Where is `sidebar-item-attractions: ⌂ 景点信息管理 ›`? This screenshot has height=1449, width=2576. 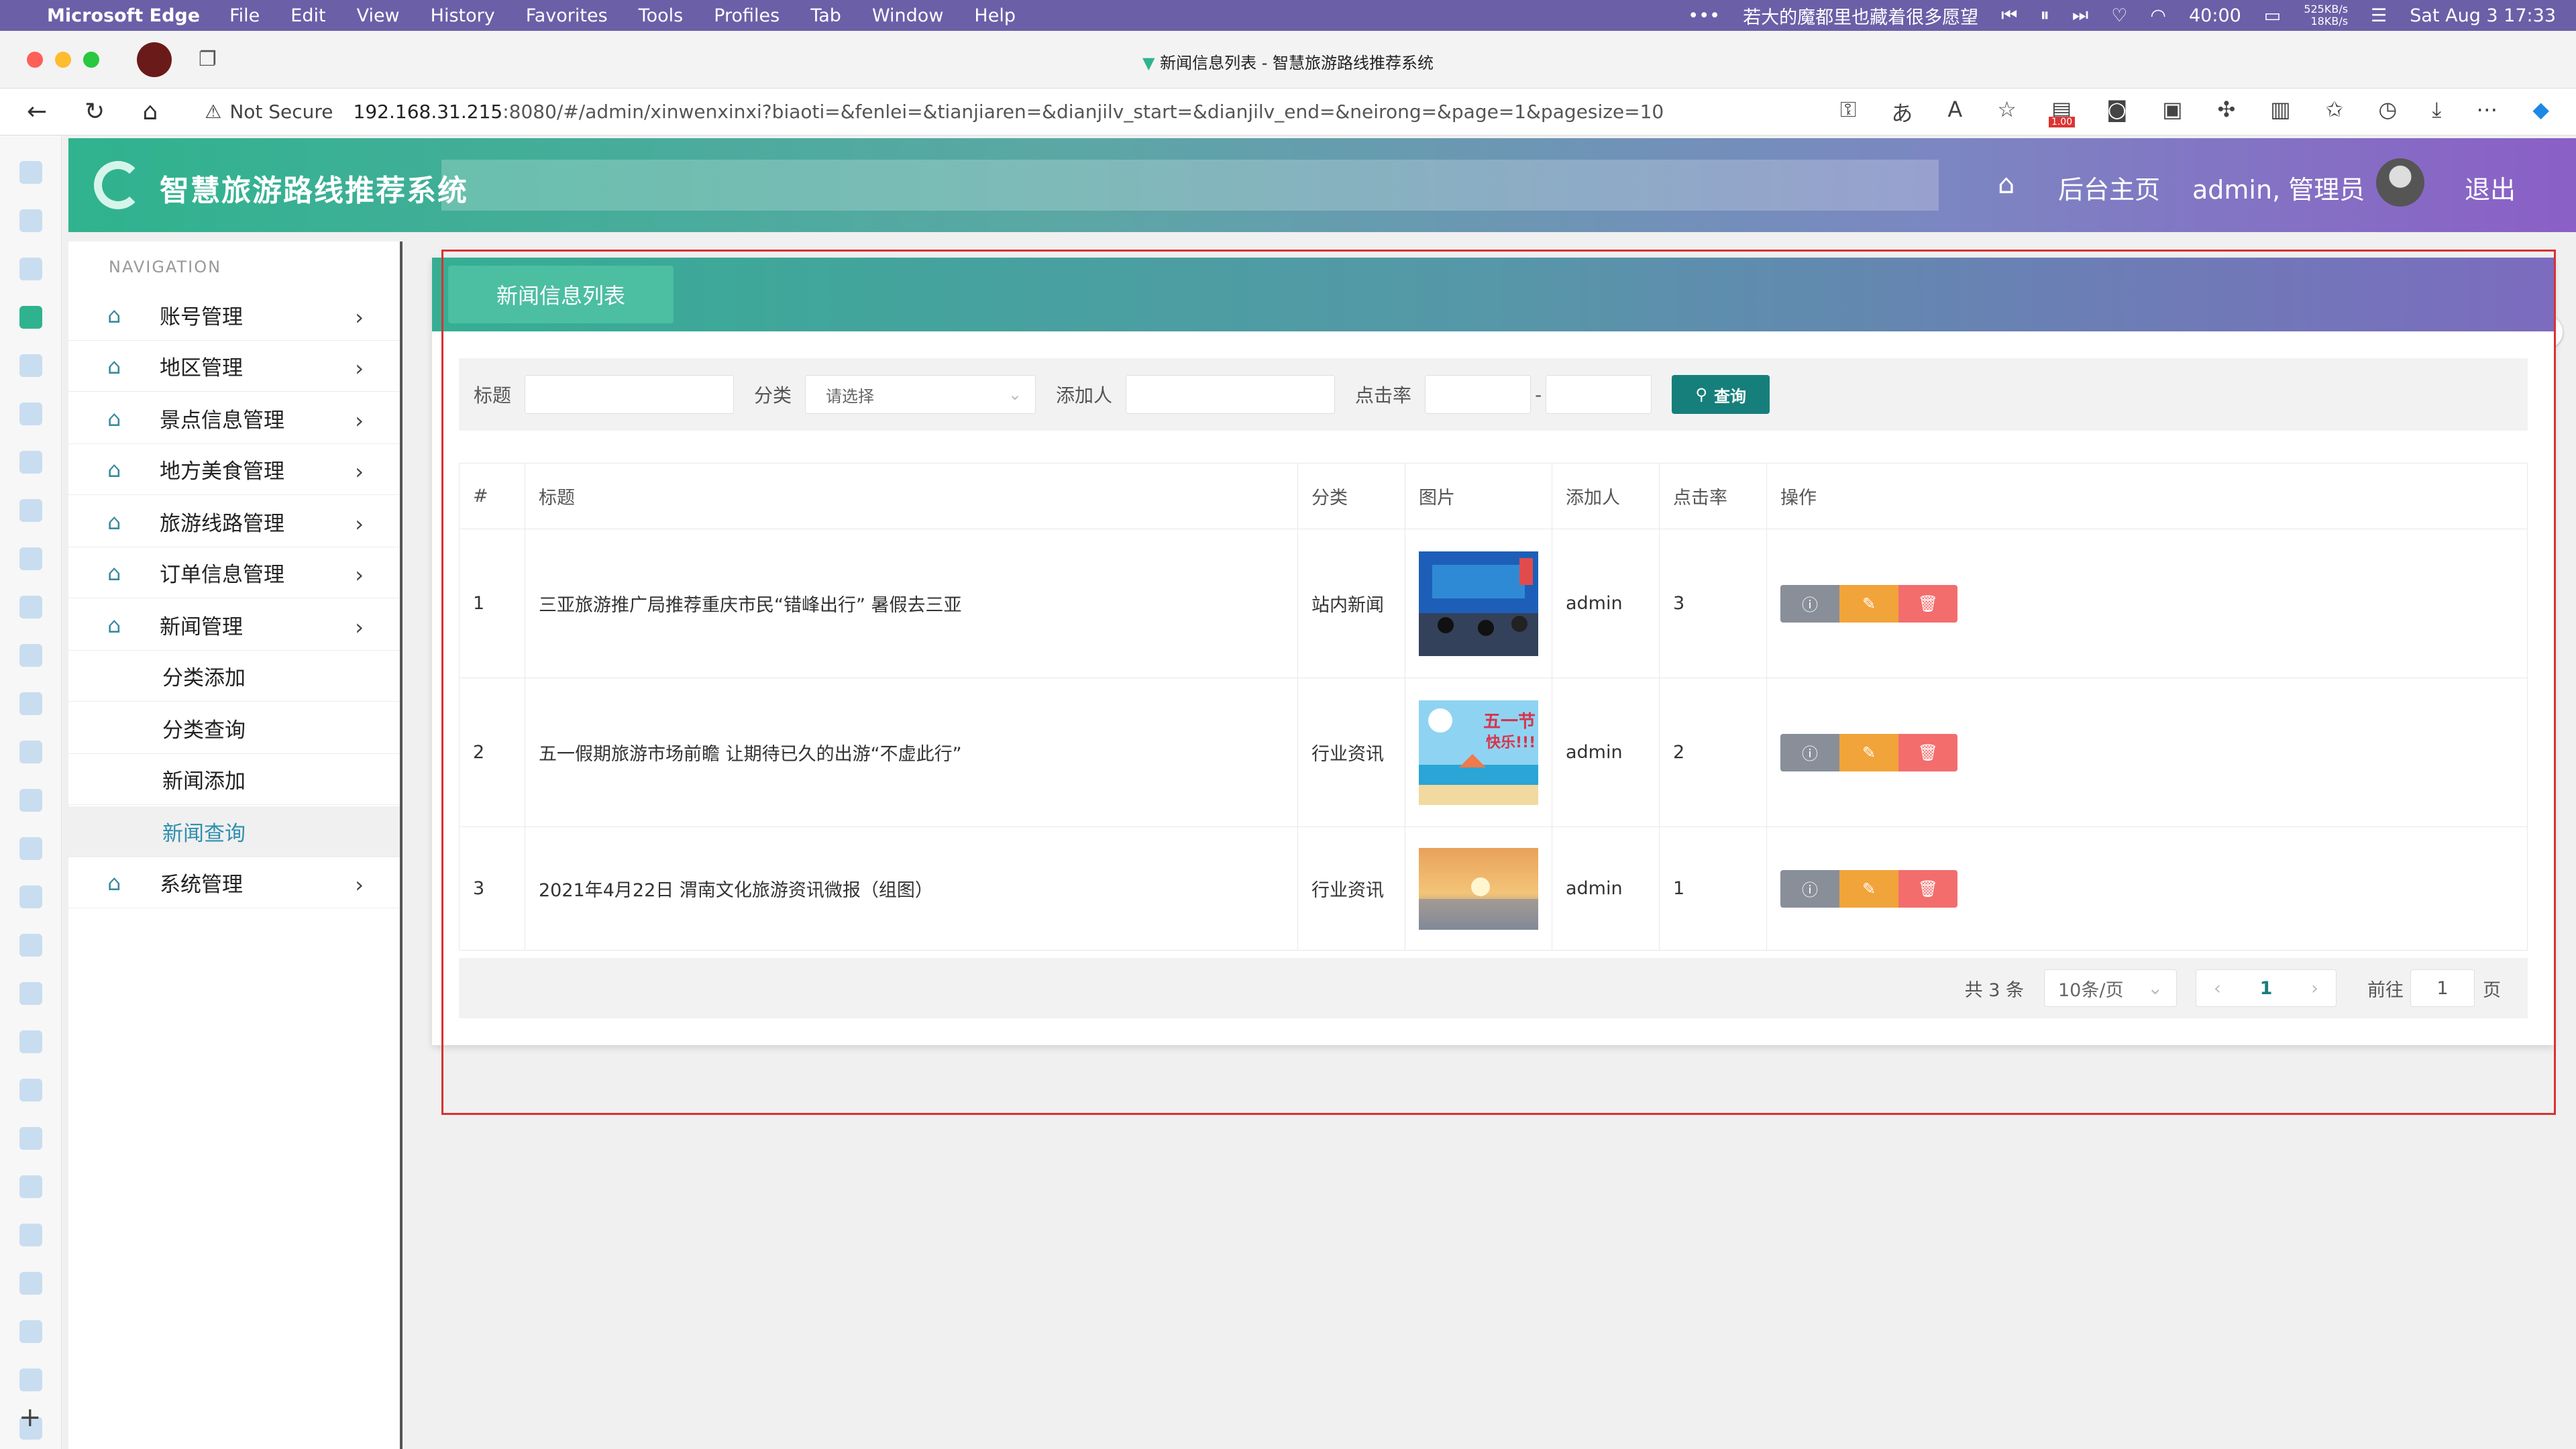 sidebar-item-attractions: ⌂ 景点信息管理 › is located at coordinates (234, 418).